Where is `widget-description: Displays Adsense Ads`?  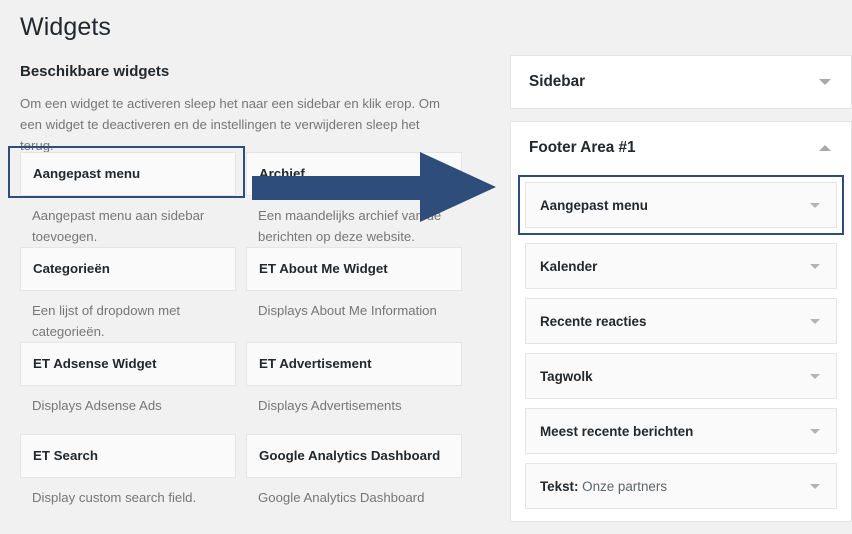
widget-description: Displays Adsense Ads is located at coordinates (97, 405).